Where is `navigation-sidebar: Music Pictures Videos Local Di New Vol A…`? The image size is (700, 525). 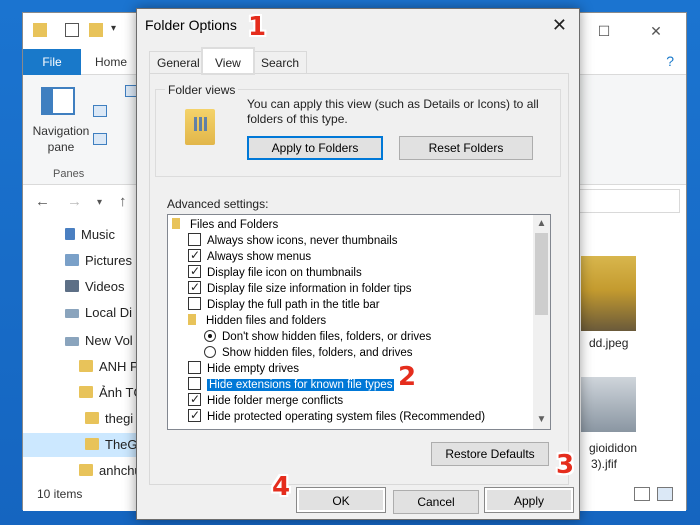 navigation-sidebar: Music Pictures Videos Local Di New Vol A… is located at coordinates (85, 352).